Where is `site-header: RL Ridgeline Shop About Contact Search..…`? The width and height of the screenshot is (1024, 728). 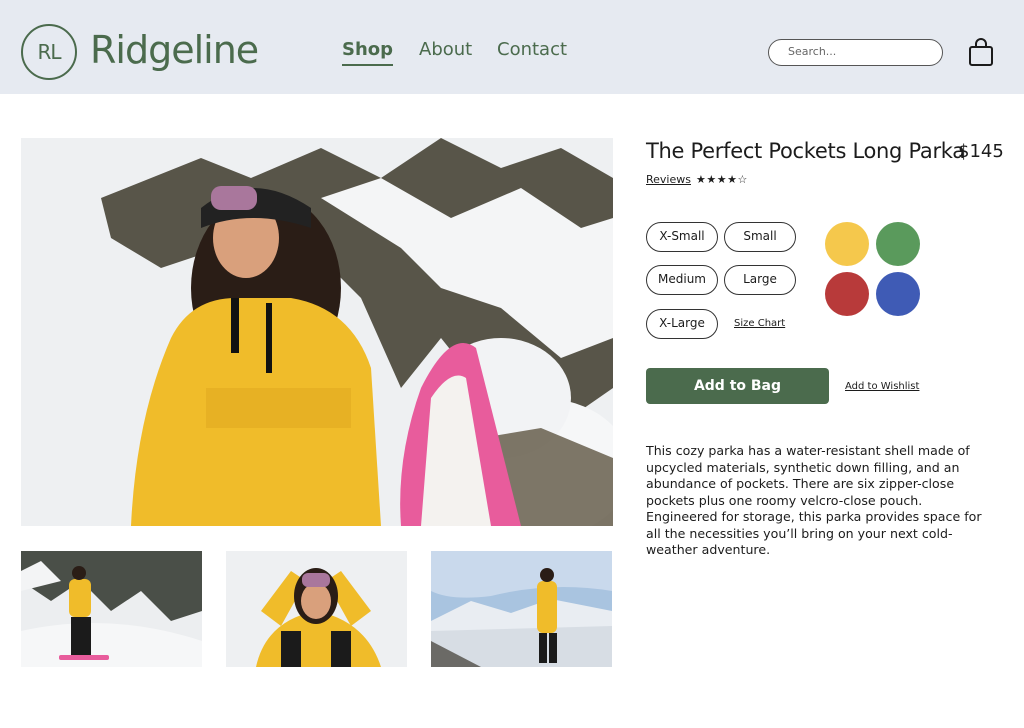
site-header: RL Ridgeline Shop About Contact Search..… is located at coordinates (512, 47).